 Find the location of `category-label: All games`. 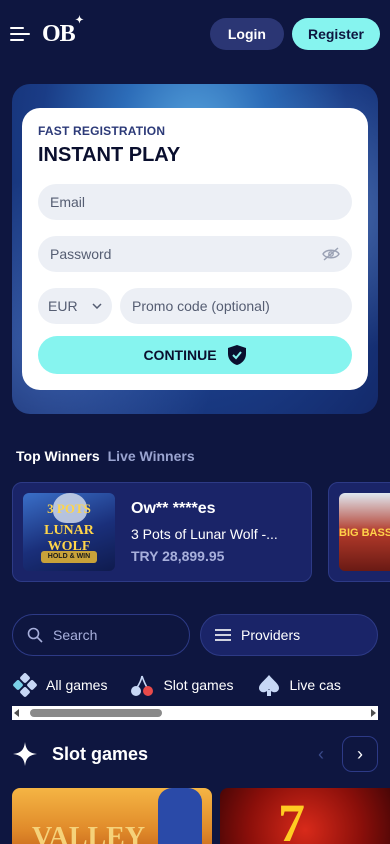

category-label: All games is located at coordinates (77, 685).